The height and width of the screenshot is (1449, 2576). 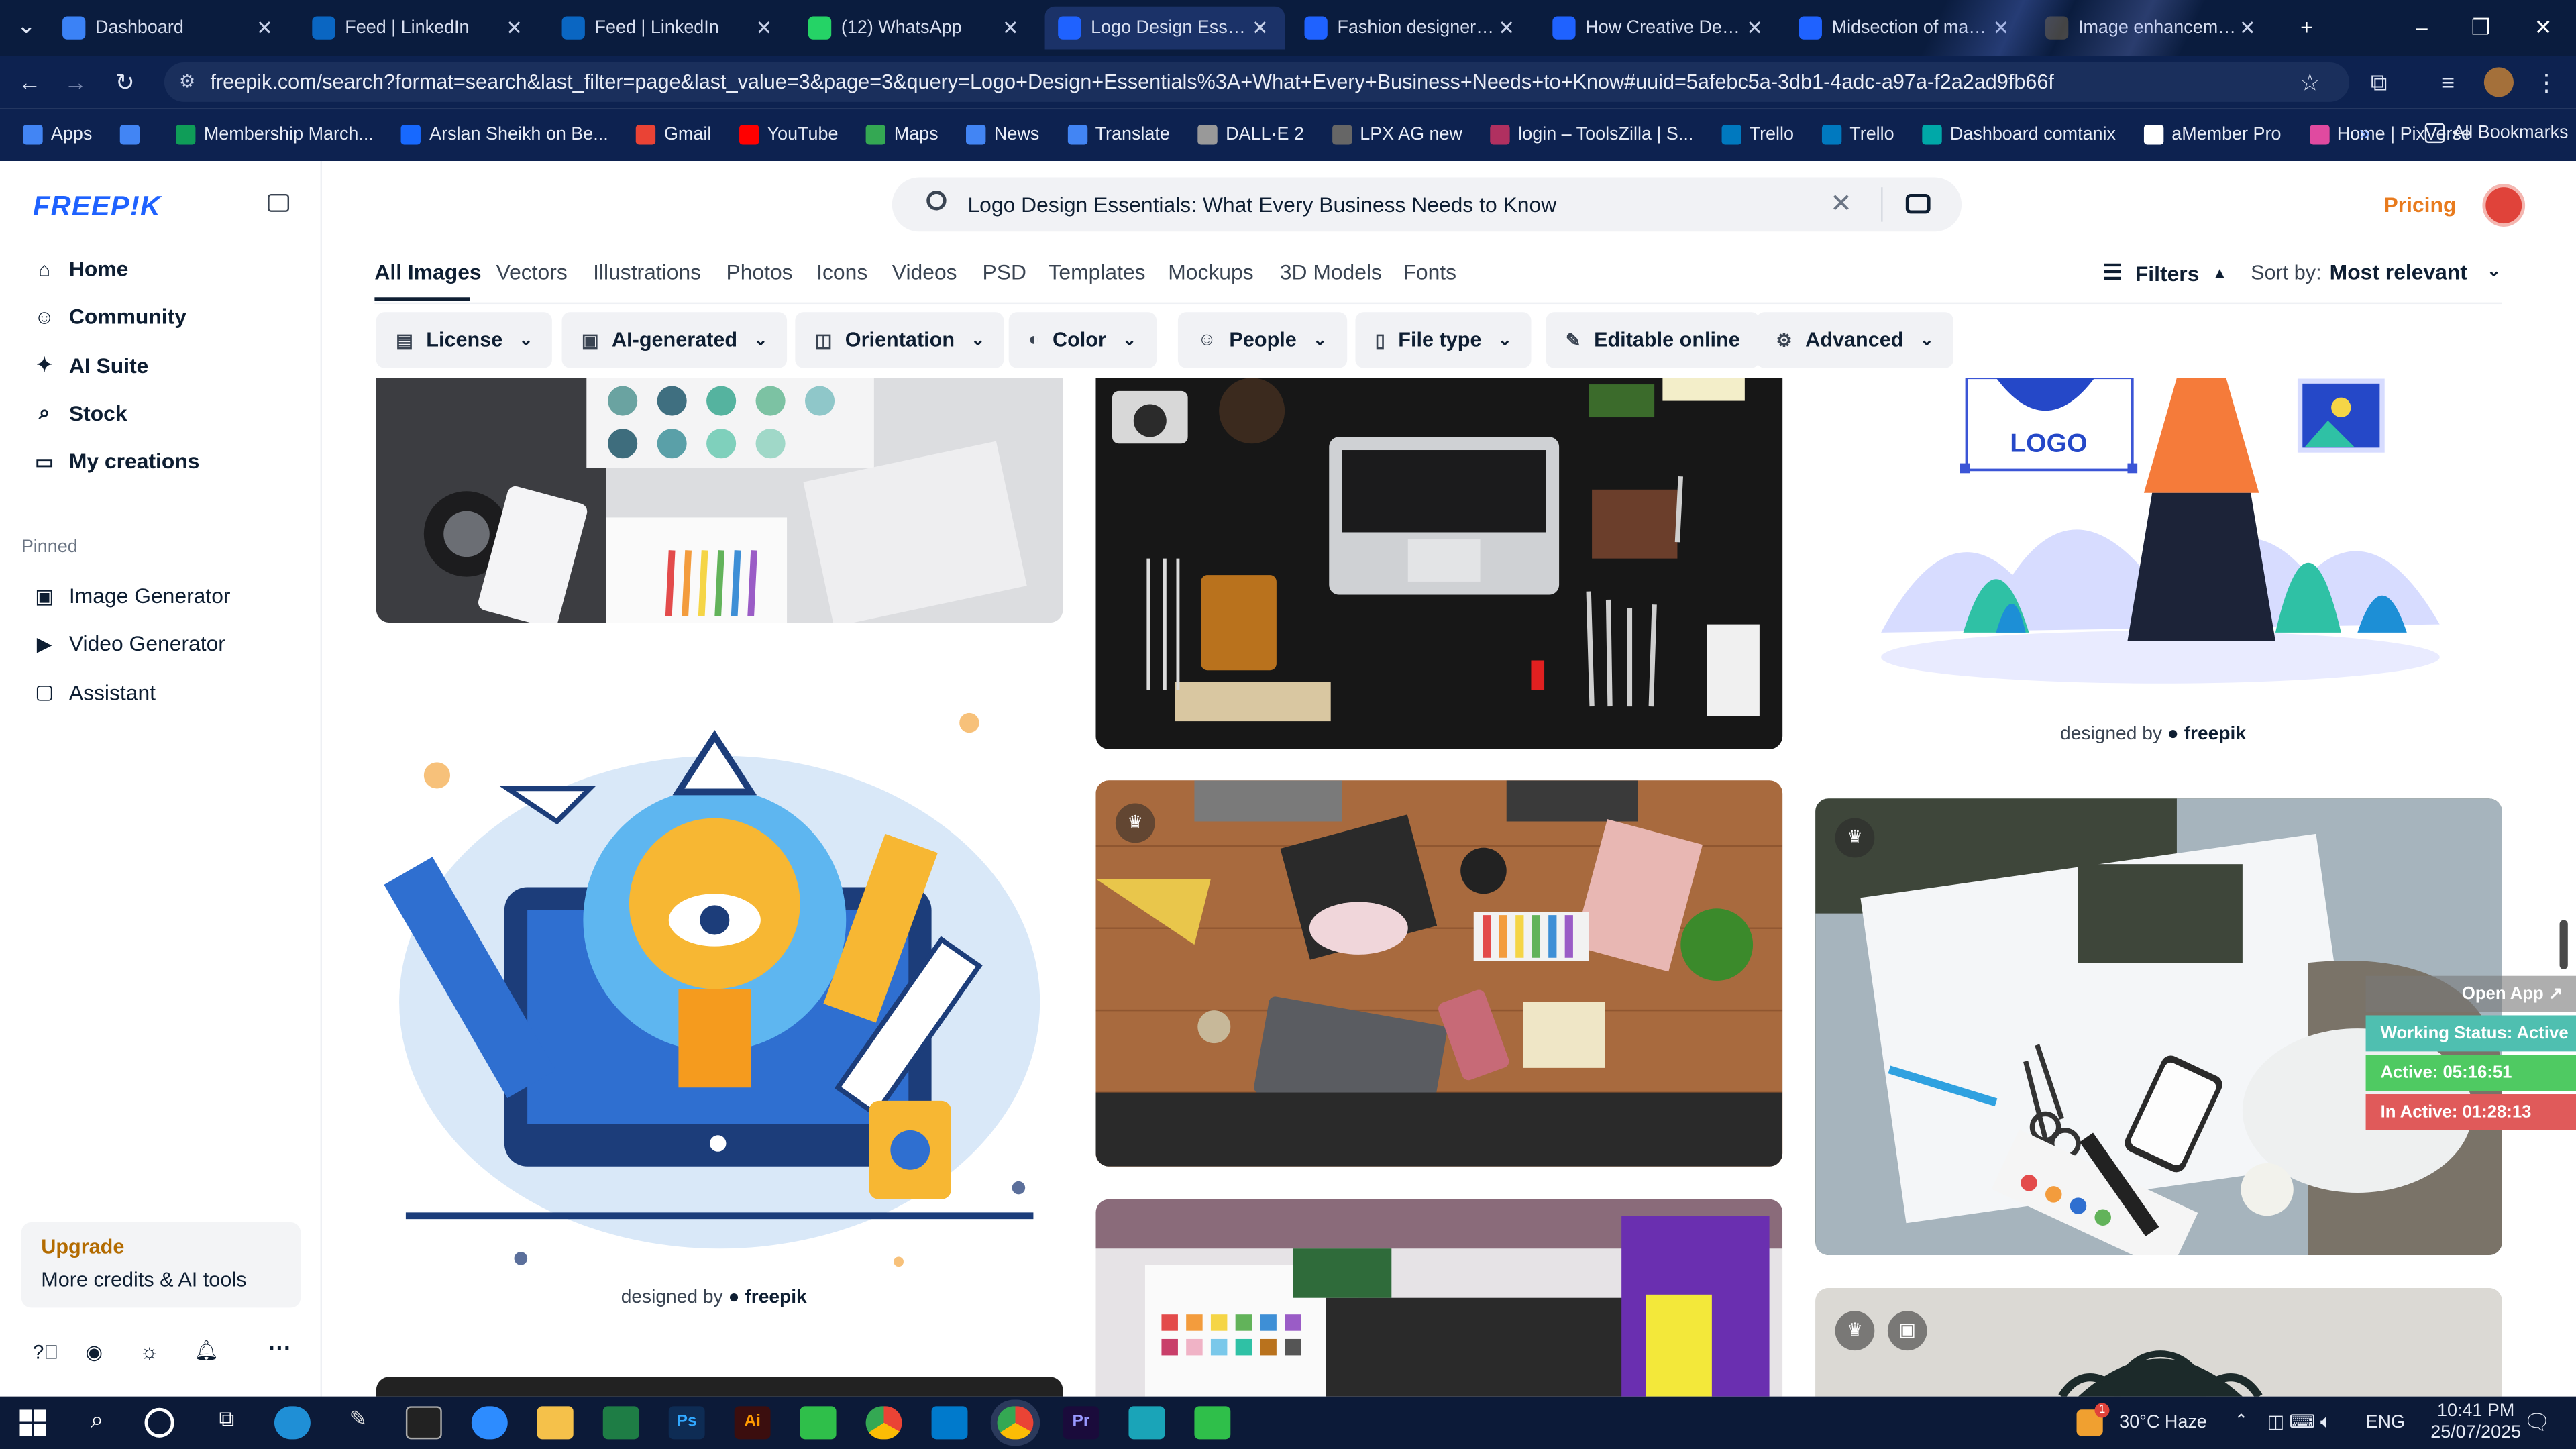 What do you see at coordinates (187, 82) in the screenshot?
I see `site-info-icon: ⚙` at bounding box center [187, 82].